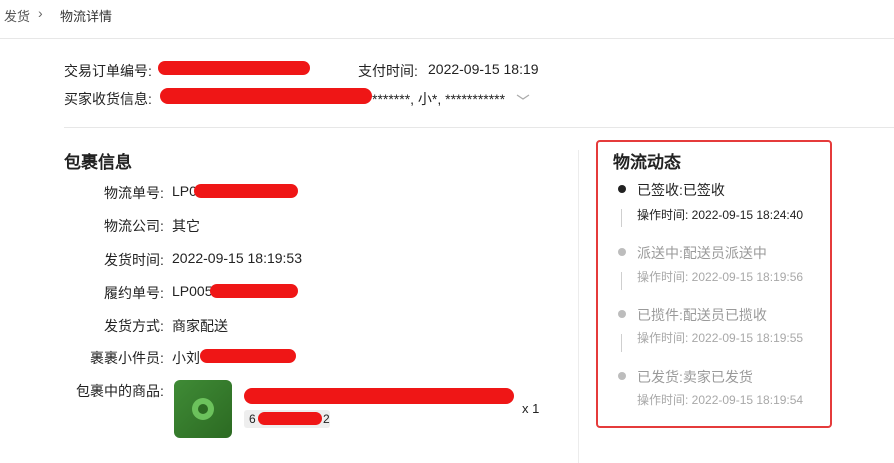 The image size is (894, 463). I want to click on timeline-event-title: 已发货:卖家已发货, so click(695, 377).